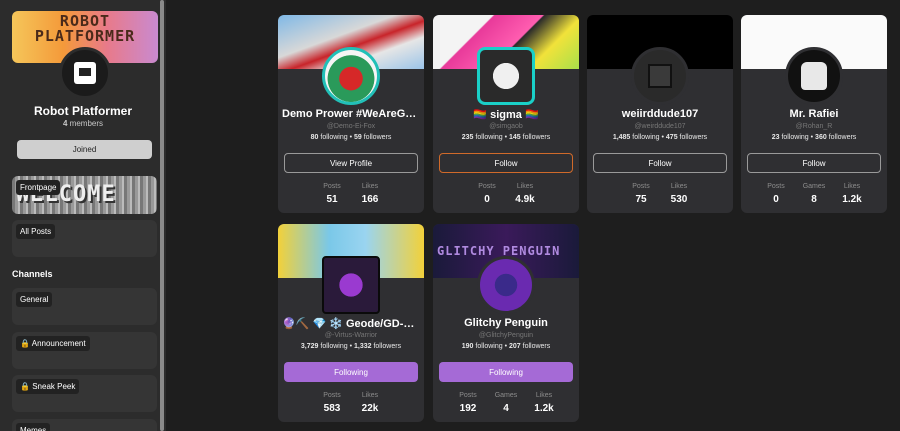 Image resolution: width=900 pixels, height=431 pixels. I want to click on followers-count: 59, so click(357, 137).